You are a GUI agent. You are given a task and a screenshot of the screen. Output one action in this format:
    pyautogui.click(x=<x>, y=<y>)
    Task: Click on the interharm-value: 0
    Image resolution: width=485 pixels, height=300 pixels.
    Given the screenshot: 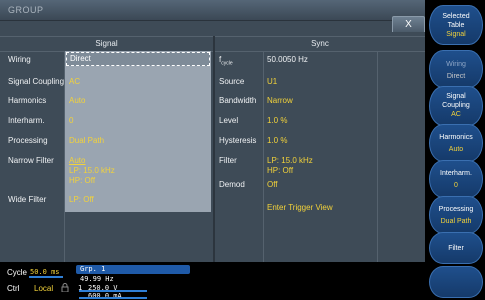 What is the action you would take?
    pyautogui.click(x=71, y=120)
    